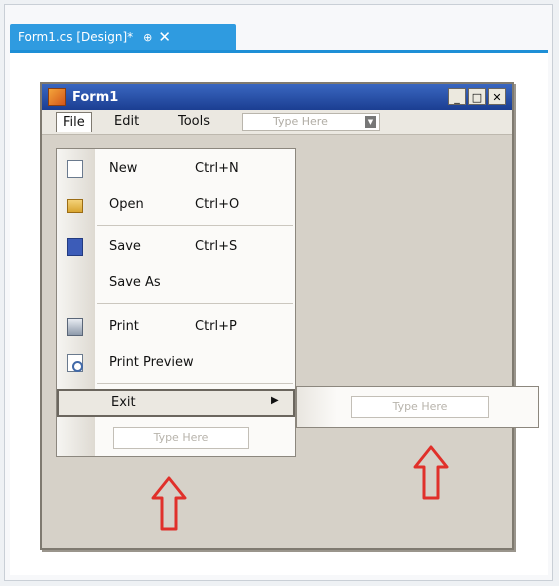  What do you see at coordinates (216, 246) in the screenshot?
I see `menu-item-shortcut: Ctrl+S` at bounding box center [216, 246].